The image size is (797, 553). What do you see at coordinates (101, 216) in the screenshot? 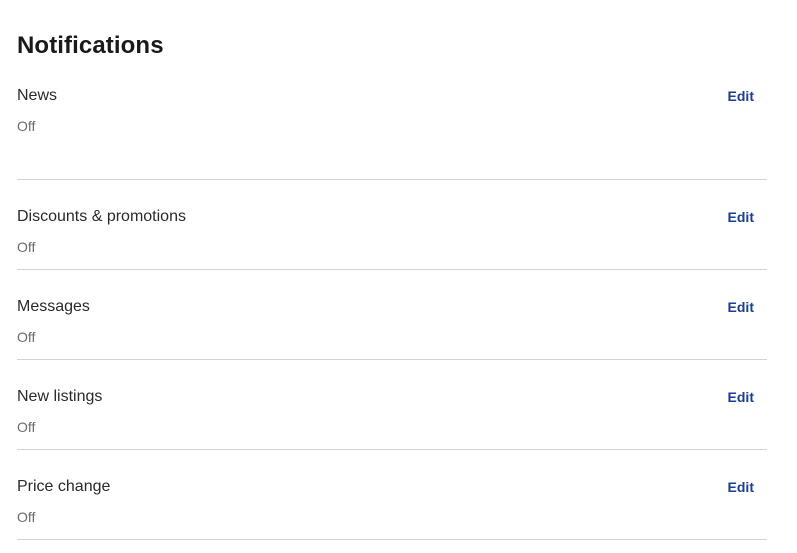
I see `notification-label: Discounts & promotions` at bounding box center [101, 216].